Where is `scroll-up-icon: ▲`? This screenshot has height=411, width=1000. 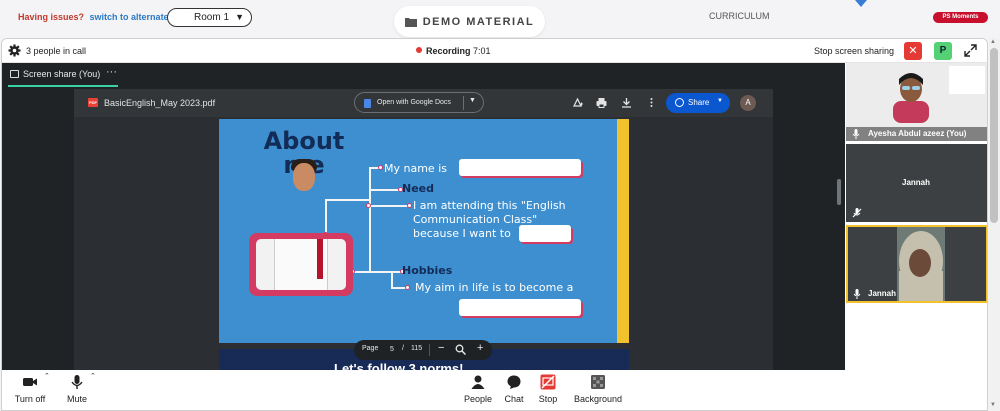 scroll-up-icon: ▲ is located at coordinates (993, 42).